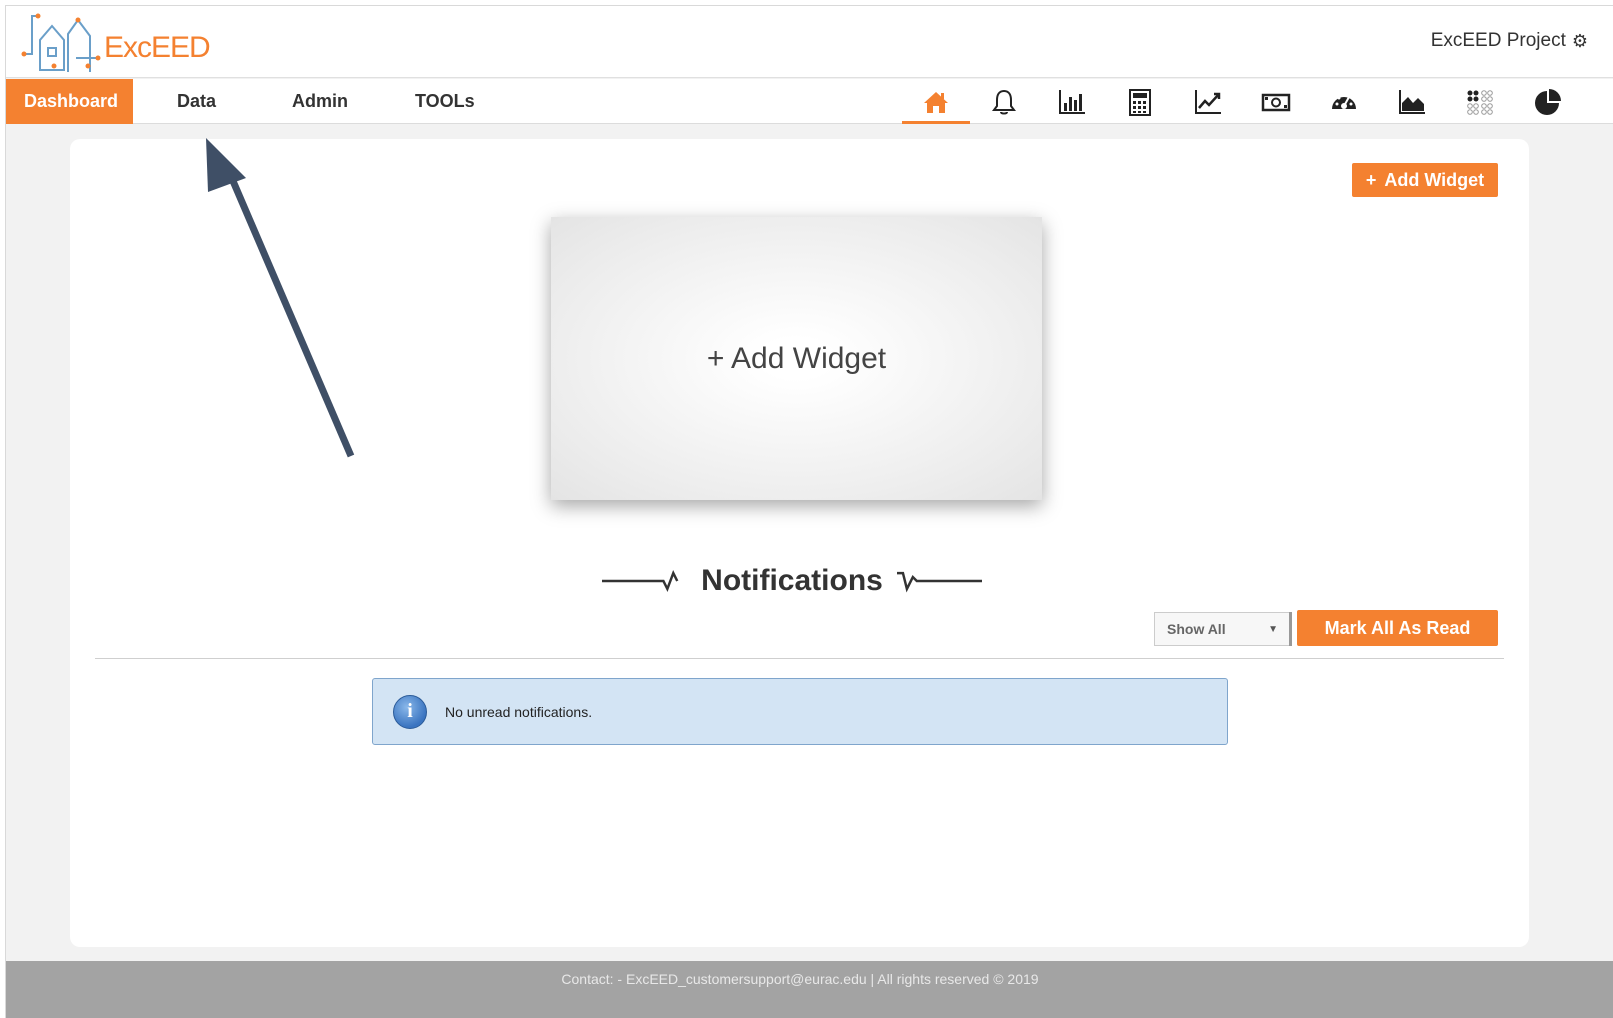  I want to click on money-icon, so click(1276, 101).